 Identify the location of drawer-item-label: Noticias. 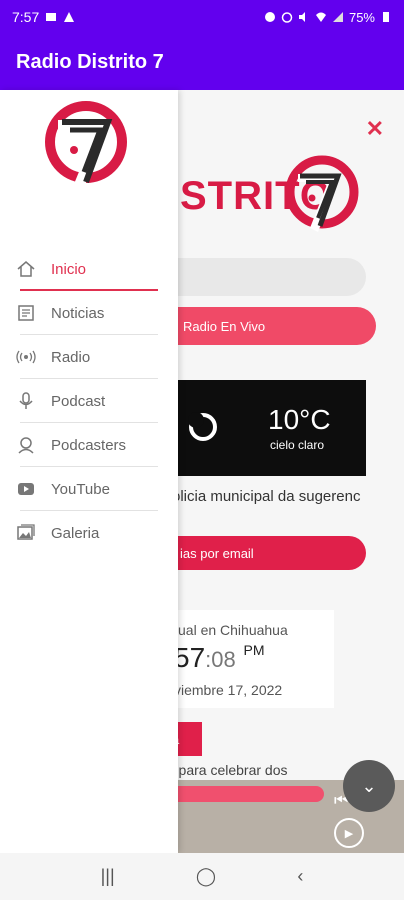
(78, 313).